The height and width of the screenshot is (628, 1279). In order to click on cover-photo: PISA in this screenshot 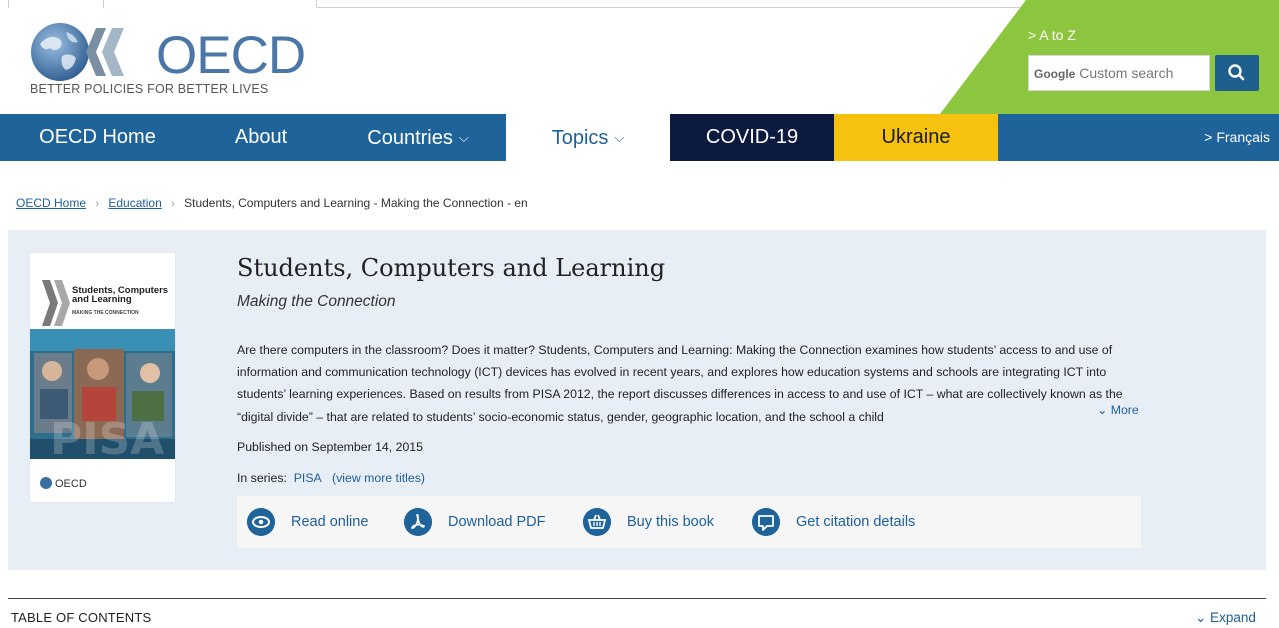, I will do `click(102, 394)`.